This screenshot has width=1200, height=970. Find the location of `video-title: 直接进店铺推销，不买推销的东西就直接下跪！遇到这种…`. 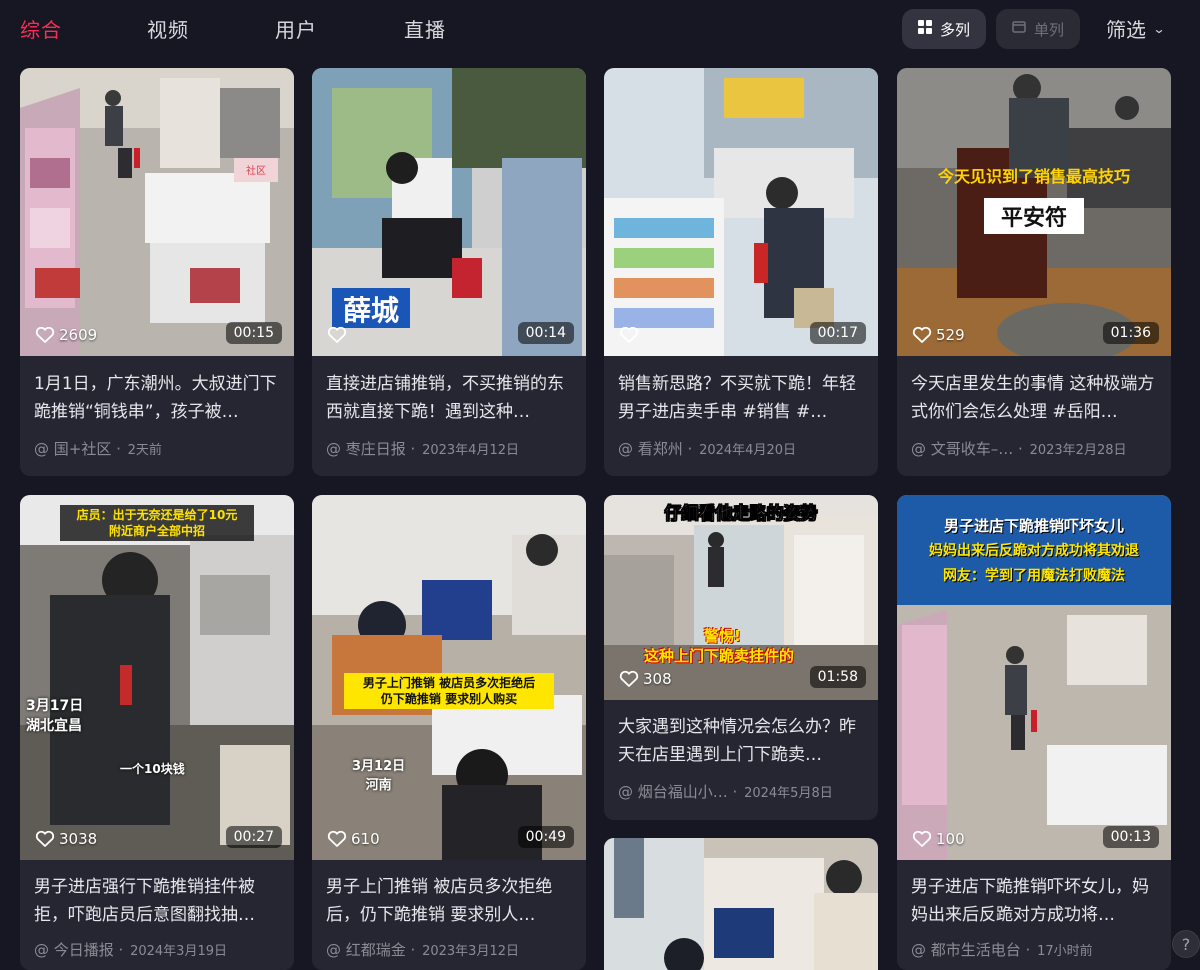

video-title: 直接进店铺推销，不买推销的东西就直接下跪！遇到这种… is located at coordinates (451, 398).